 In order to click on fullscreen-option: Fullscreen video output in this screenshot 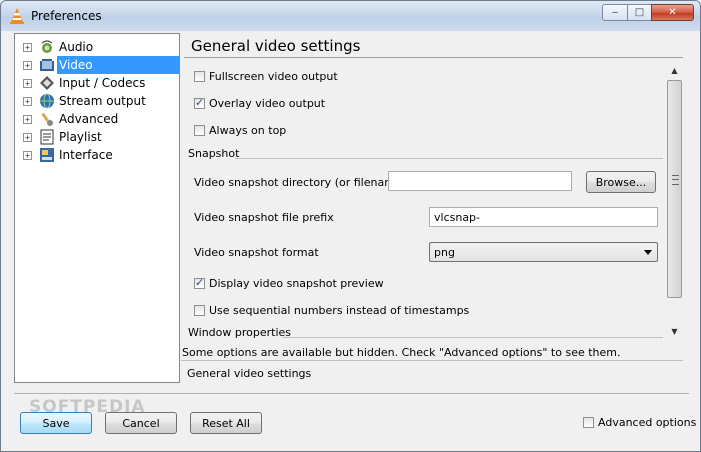, I will do `click(266, 76)`.